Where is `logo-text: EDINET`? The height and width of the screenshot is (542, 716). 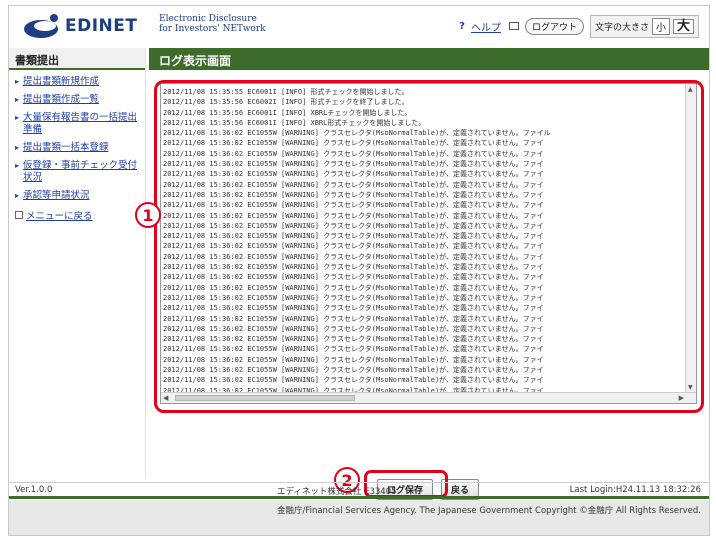 logo-text: EDINET is located at coordinates (101, 26).